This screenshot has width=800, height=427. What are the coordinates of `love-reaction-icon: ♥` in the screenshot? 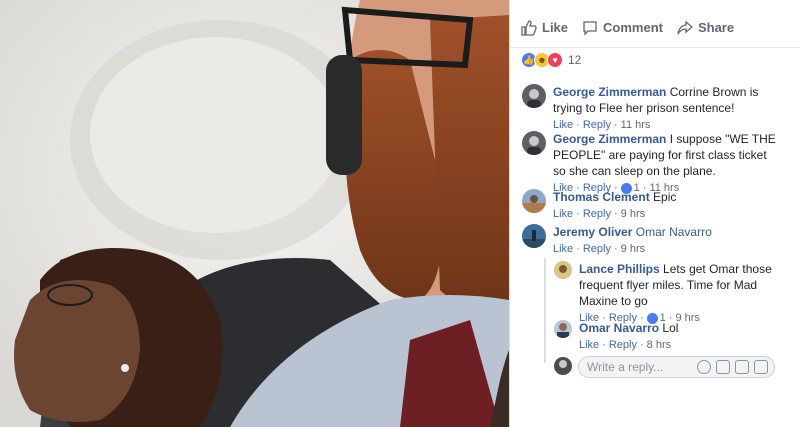 It's located at (555, 60).